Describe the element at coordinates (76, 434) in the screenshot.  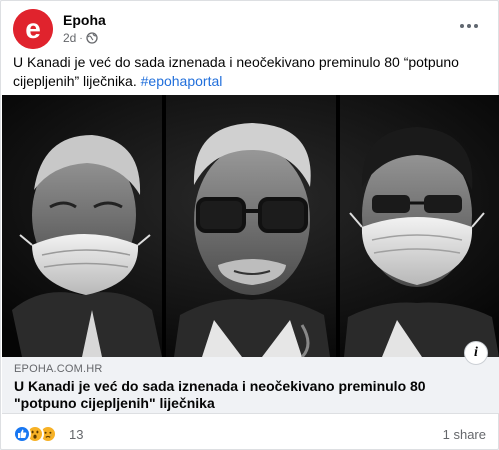
I see `reaction-count: 13` at that location.